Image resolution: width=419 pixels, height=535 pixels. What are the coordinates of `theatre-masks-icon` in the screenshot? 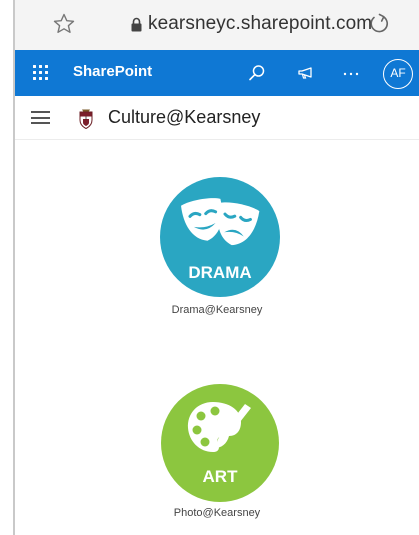 It's located at (220, 222).